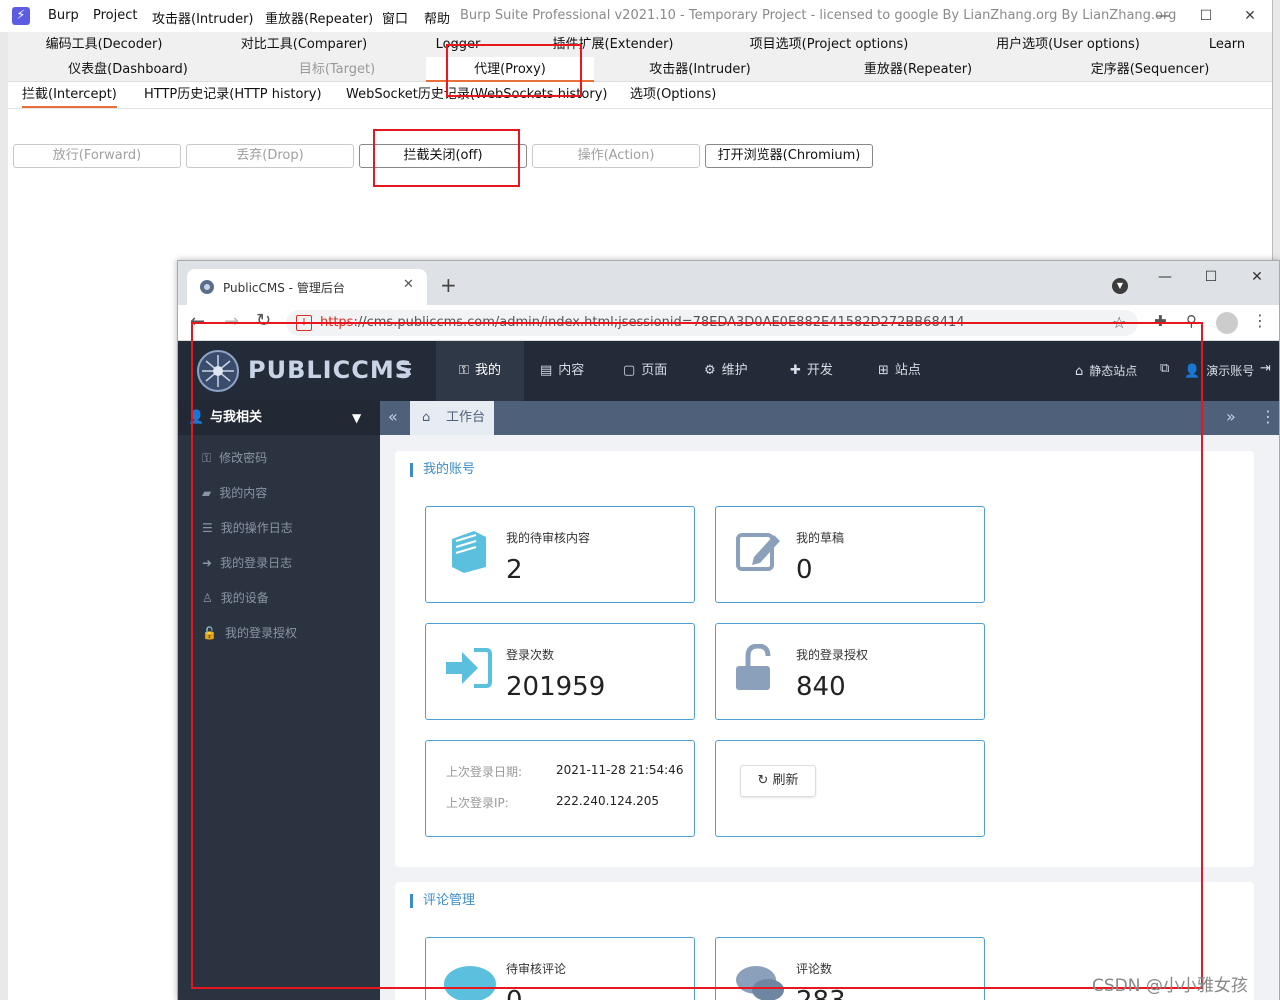  I want to click on sidebar-item-operation-log: ☰ 我的操作日志, so click(247, 529).